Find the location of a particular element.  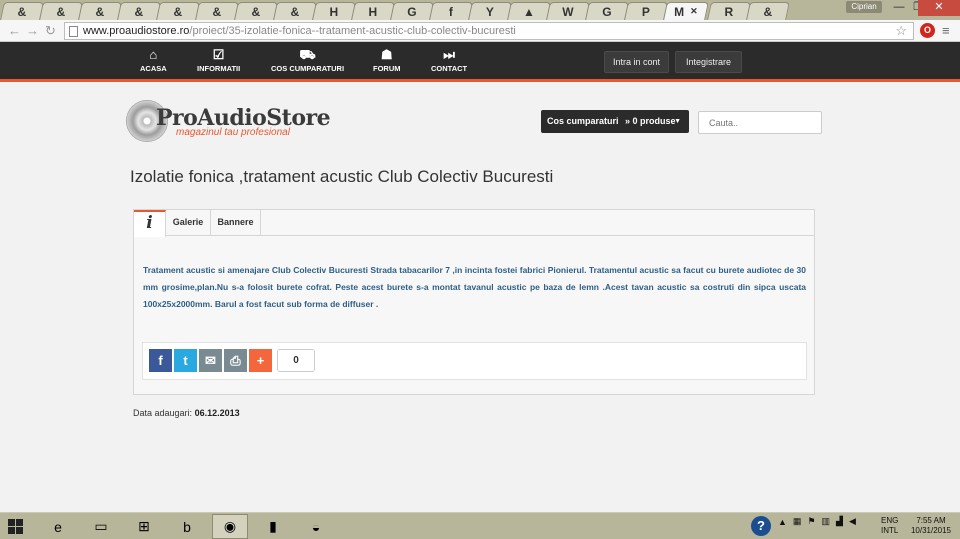

chrome-icon: ◉ is located at coordinates (230, 526).